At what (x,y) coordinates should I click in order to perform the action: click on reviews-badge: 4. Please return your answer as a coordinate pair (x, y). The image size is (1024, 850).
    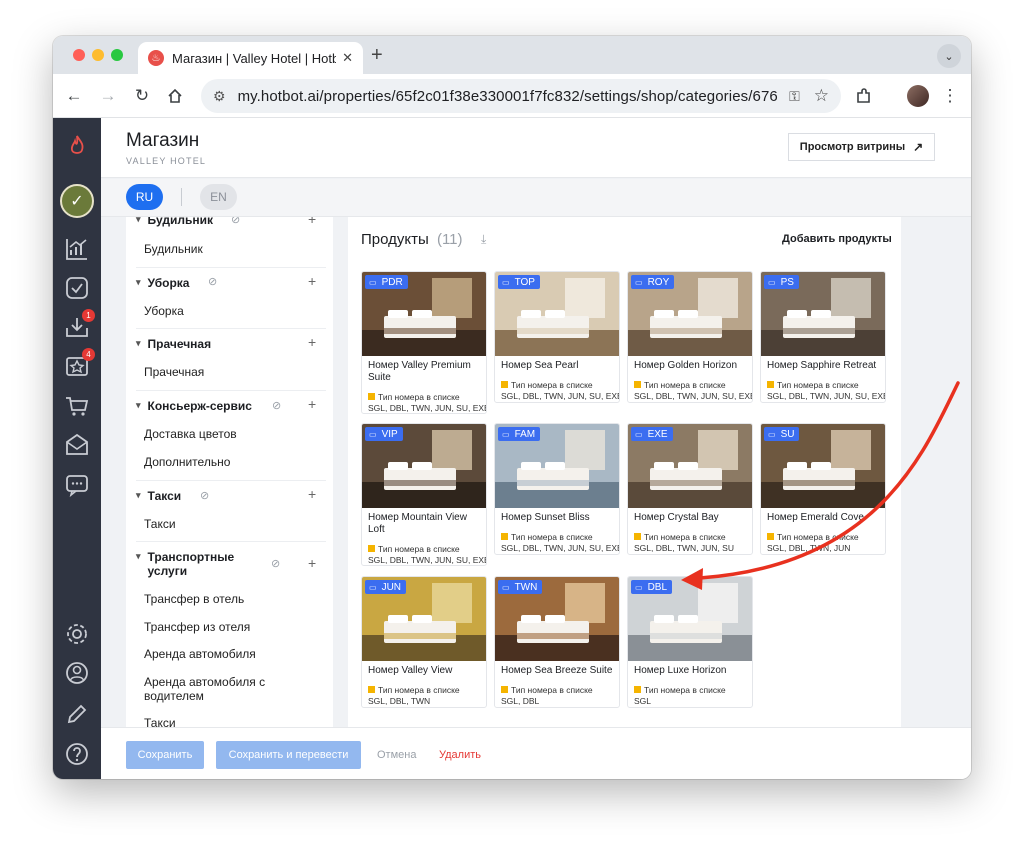
    Looking at the image, I should click on (88, 354).